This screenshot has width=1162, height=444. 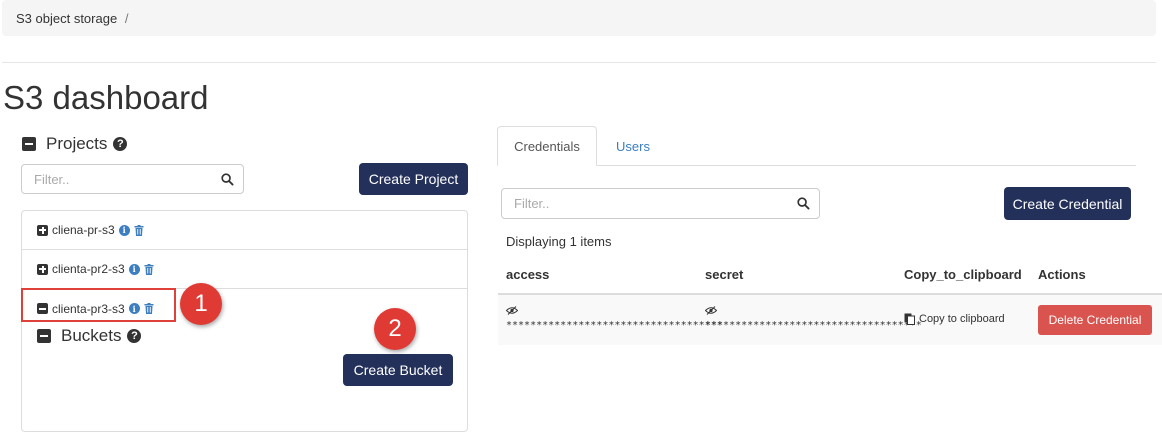 I want to click on projects-filter, so click(x=132, y=179).